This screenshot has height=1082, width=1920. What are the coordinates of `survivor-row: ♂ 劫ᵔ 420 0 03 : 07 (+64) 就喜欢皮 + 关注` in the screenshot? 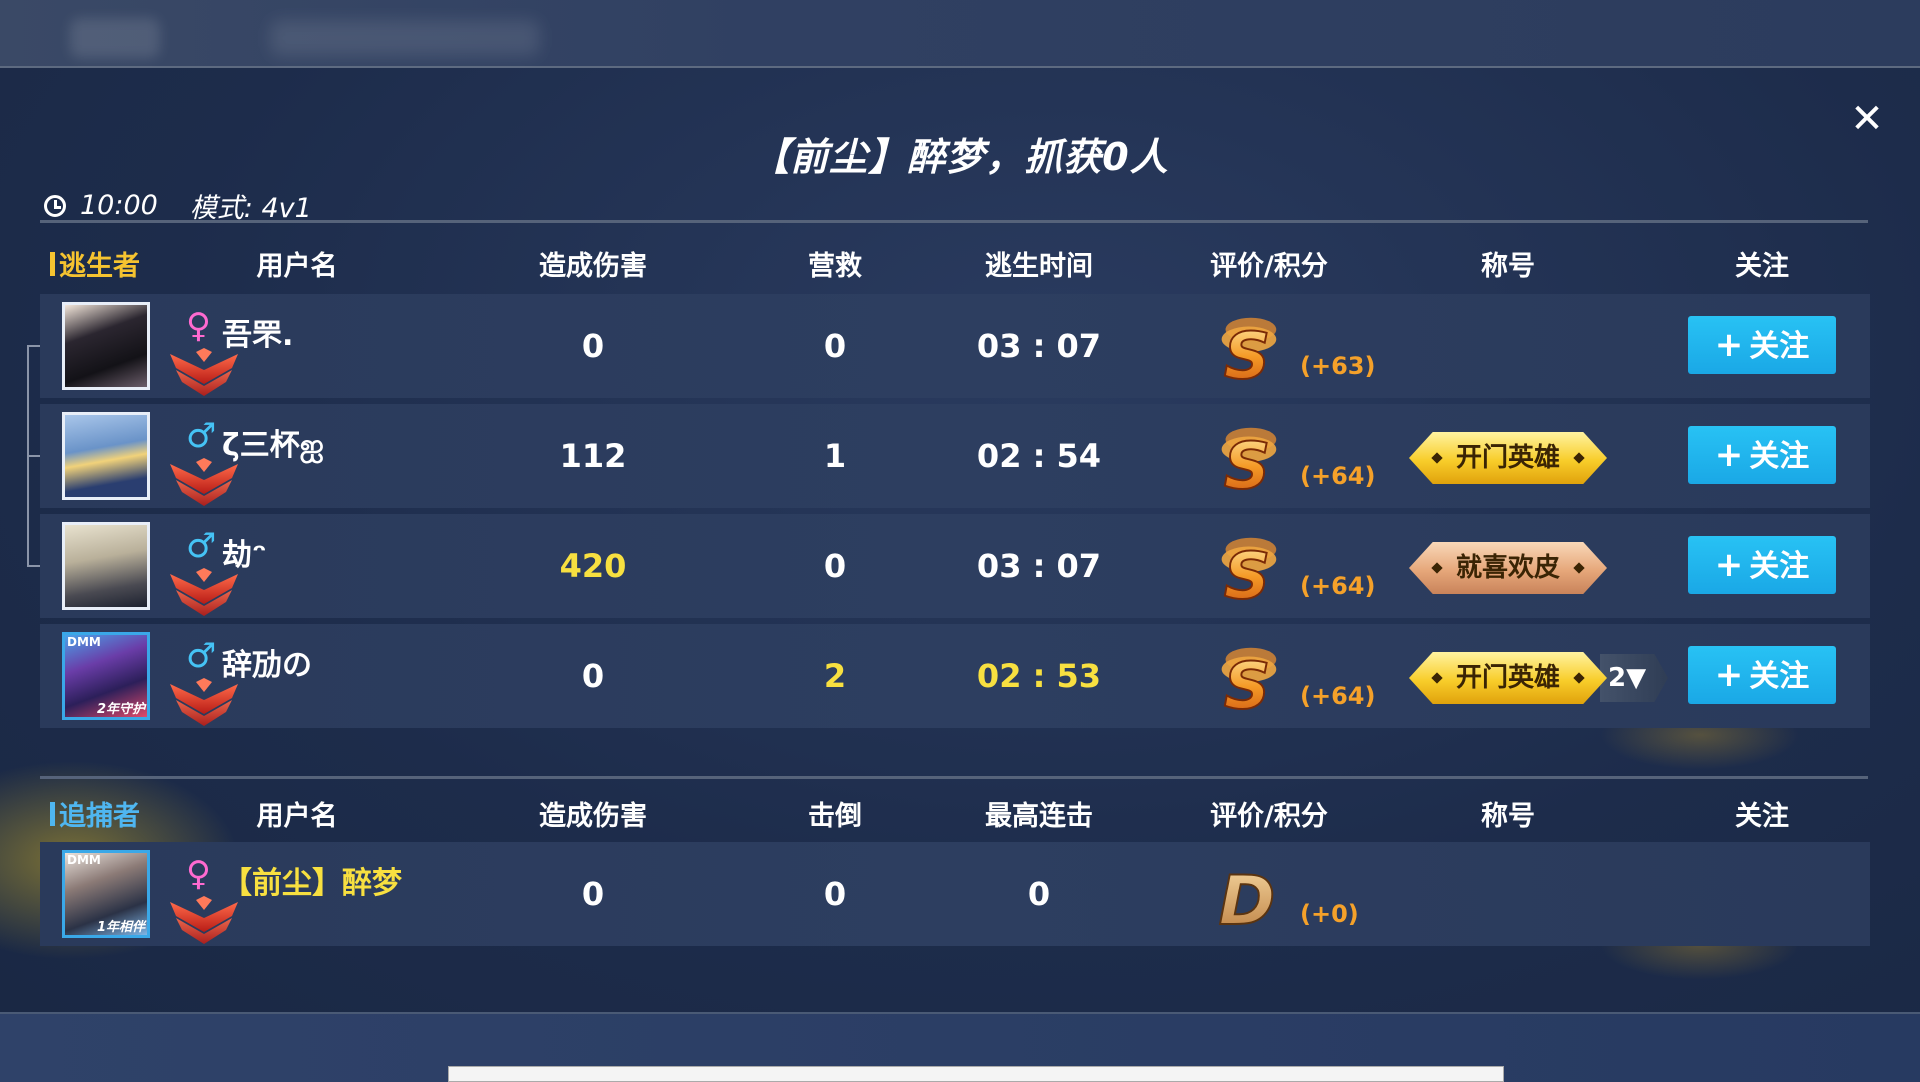 It's located at (955, 566).